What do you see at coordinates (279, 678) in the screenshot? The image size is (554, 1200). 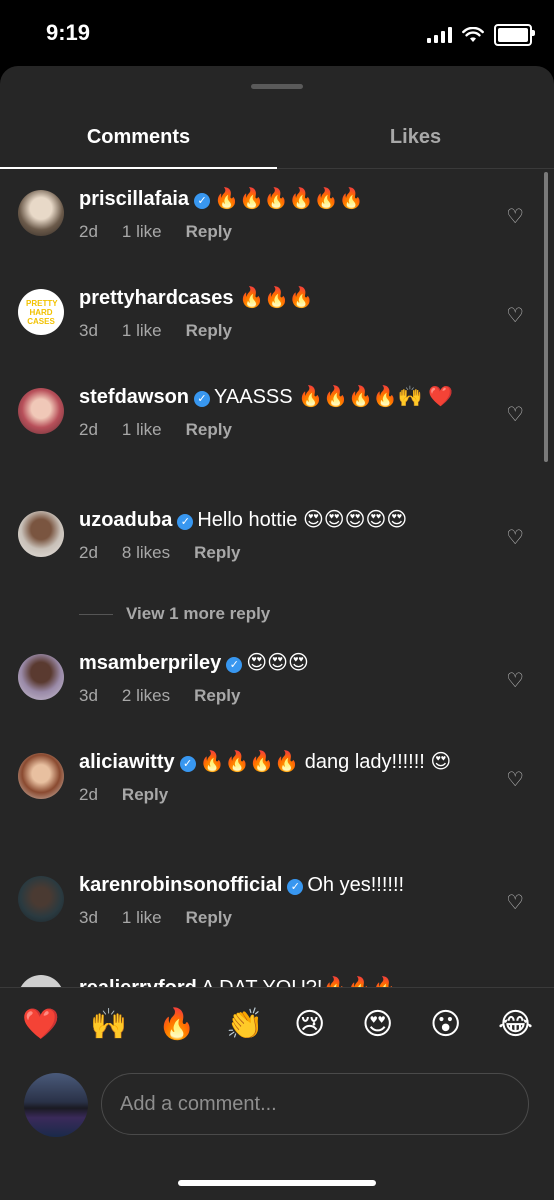 I see `comment-body: msamberpriley ✓ 😍😍😍 3d 2 likes Reply` at bounding box center [279, 678].